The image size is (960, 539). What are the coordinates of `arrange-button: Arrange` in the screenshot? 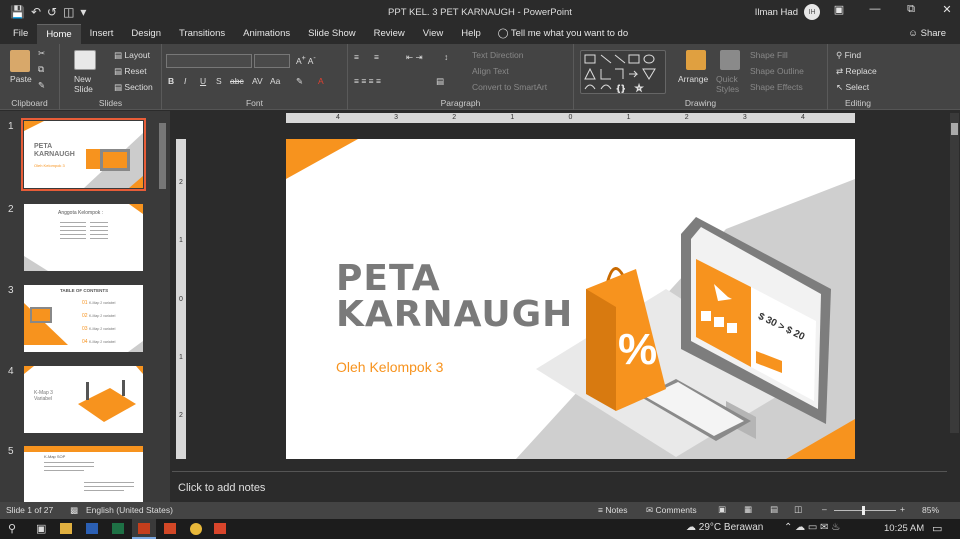 It's located at (693, 79).